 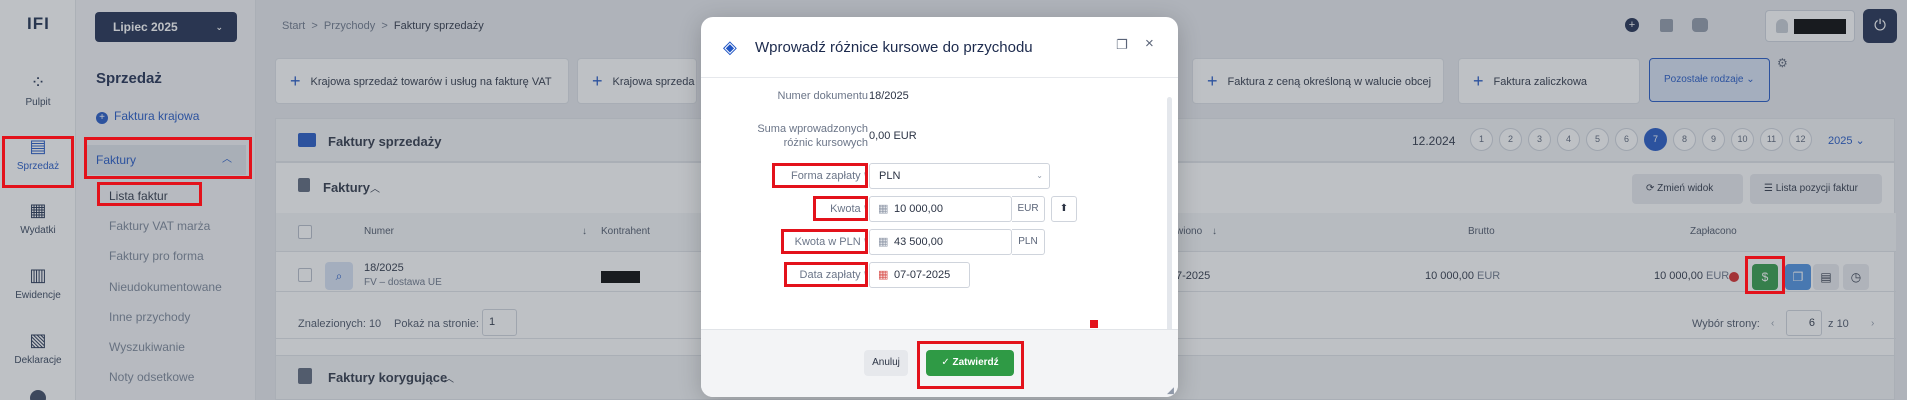 I want to click on highlight-faktury-group, so click(x=168, y=158).